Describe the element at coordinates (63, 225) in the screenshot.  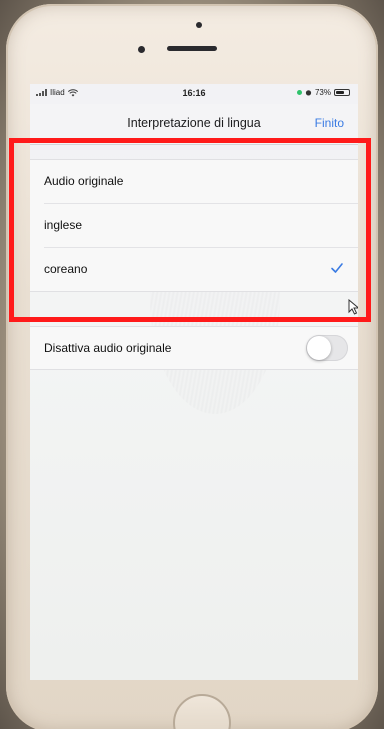
I see `language-option-label: inglese` at that location.